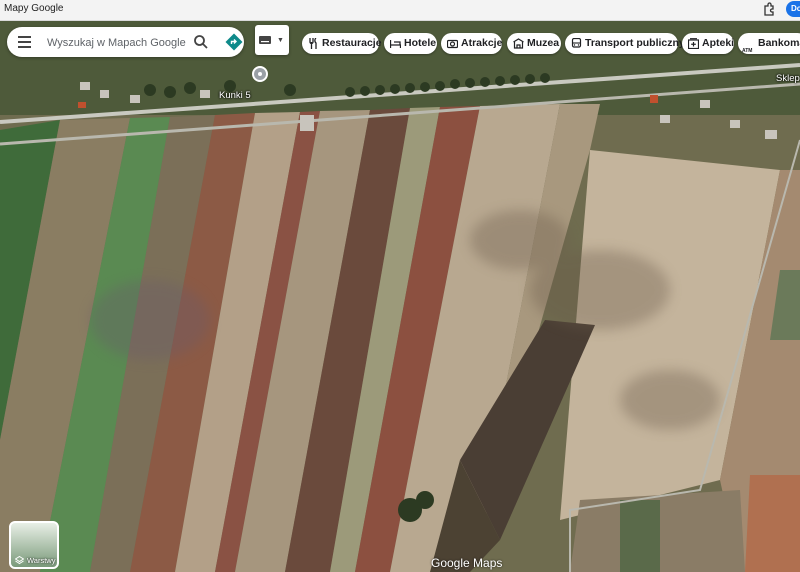 This screenshot has height=572, width=800. I want to click on chip-hotele: Hotele, so click(410, 43).